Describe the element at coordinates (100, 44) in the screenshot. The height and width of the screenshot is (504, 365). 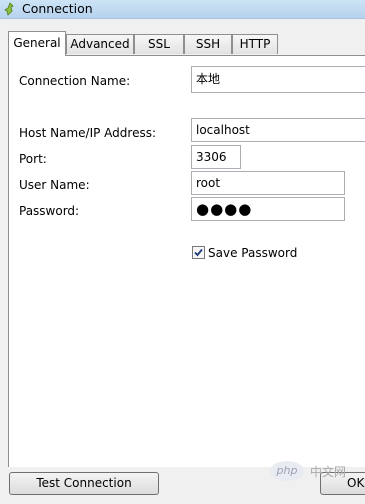
I see `tab-advanced: Advanced` at that location.